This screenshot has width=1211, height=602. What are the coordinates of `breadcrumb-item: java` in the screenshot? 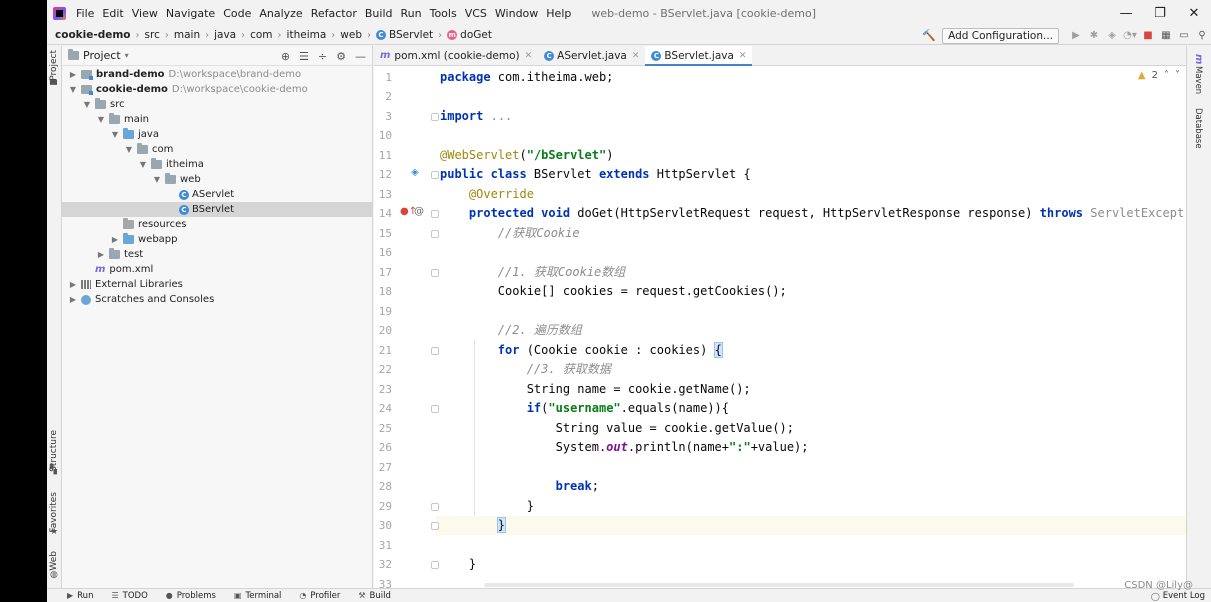 It's located at (225, 35).